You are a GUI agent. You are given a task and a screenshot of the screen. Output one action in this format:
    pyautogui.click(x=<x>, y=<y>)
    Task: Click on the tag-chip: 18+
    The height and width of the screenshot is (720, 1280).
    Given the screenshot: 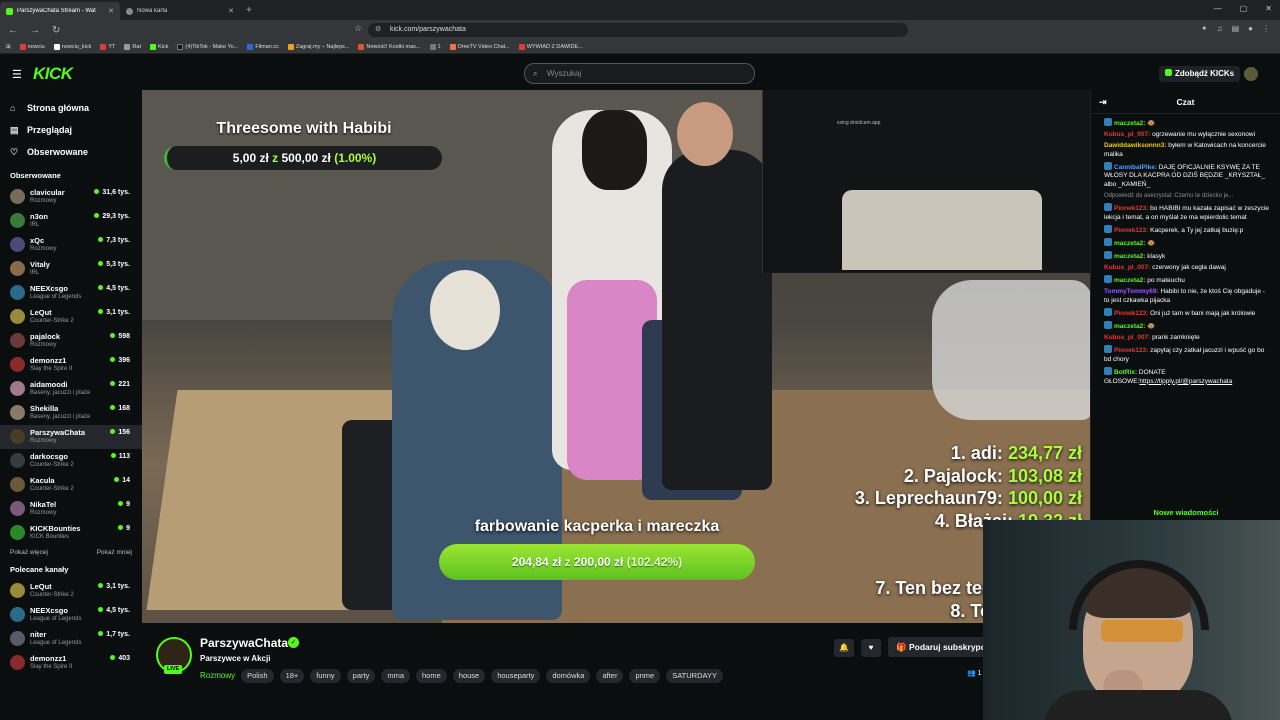 What is the action you would take?
    pyautogui.click(x=292, y=676)
    